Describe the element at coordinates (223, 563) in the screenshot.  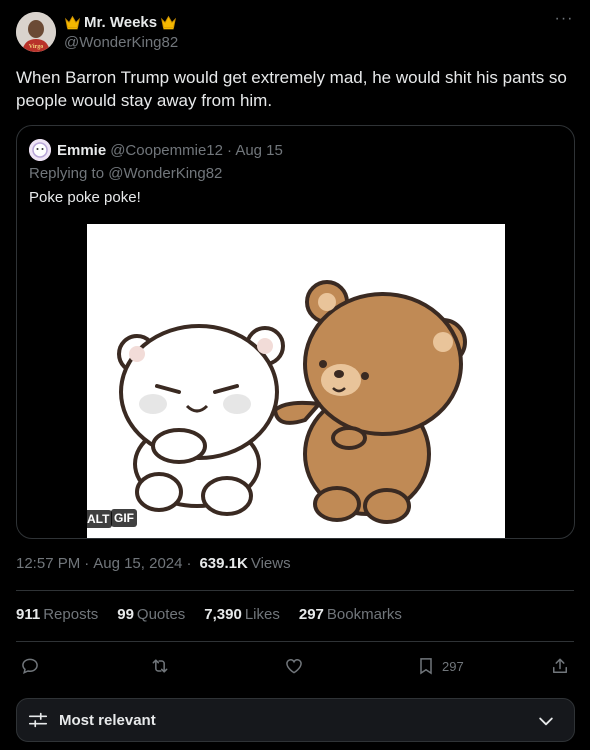
I see `views-count: 639.1K` at that location.